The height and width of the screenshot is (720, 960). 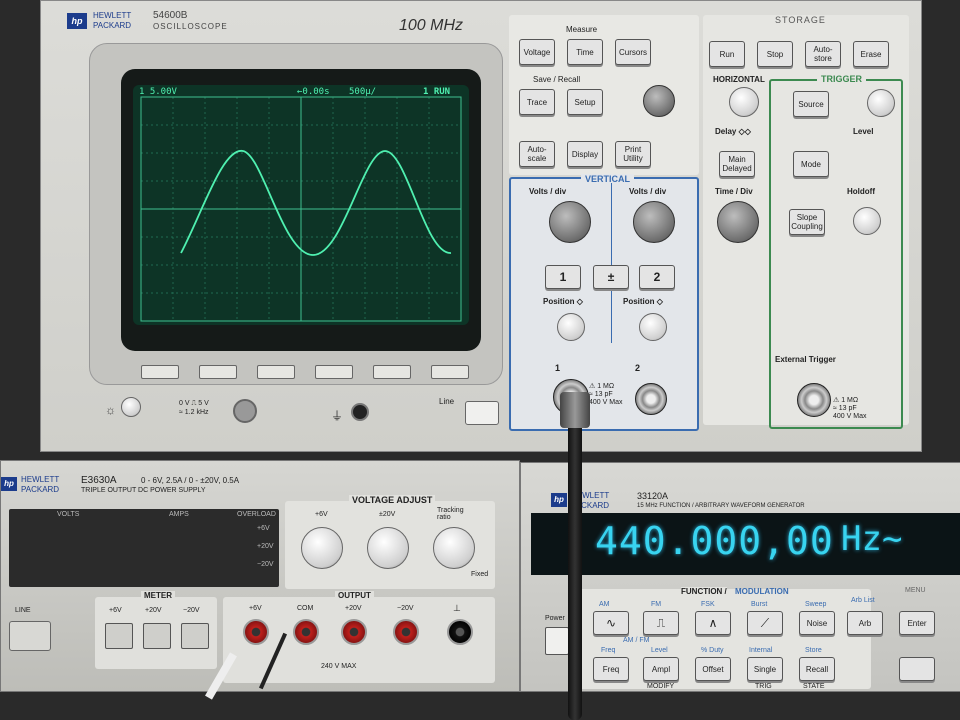 I want to click on line-power-button, so click(x=482, y=413).